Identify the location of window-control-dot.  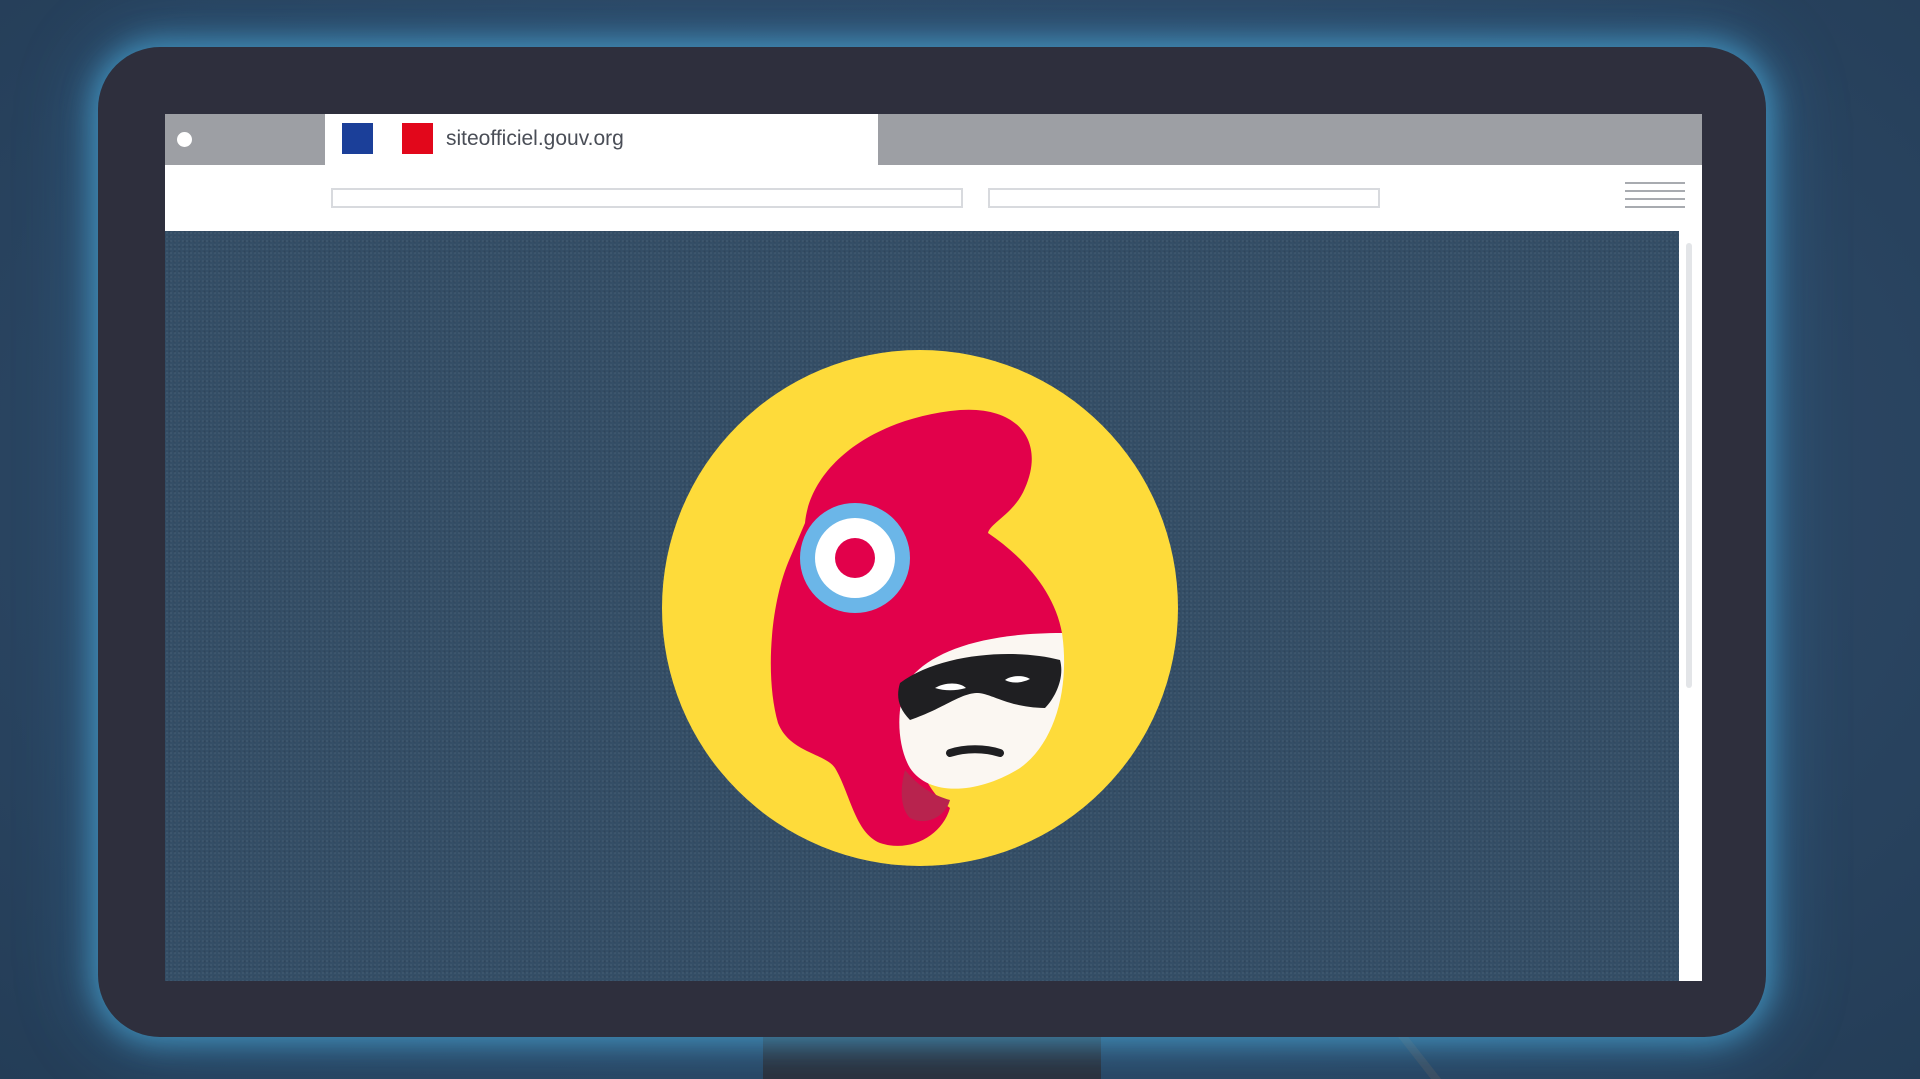
(184, 139).